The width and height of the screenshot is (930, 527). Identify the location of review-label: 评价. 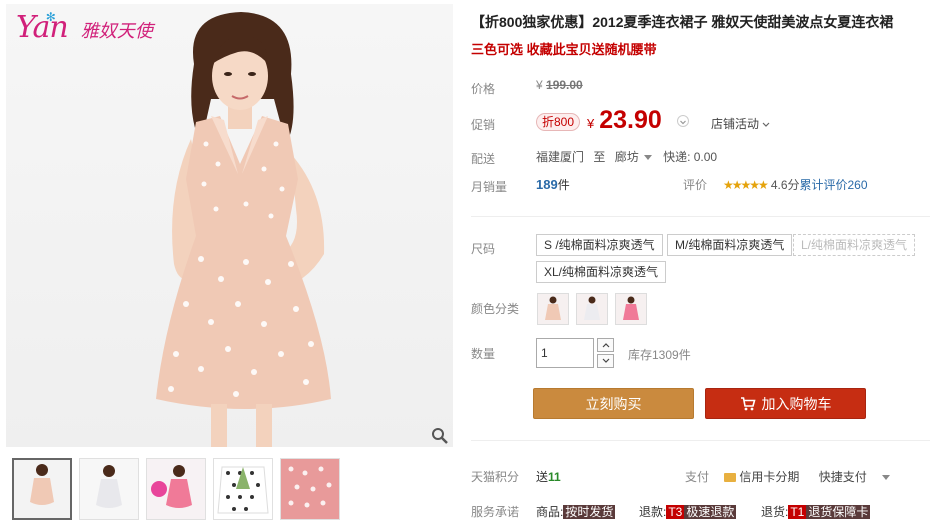
(695, 185).